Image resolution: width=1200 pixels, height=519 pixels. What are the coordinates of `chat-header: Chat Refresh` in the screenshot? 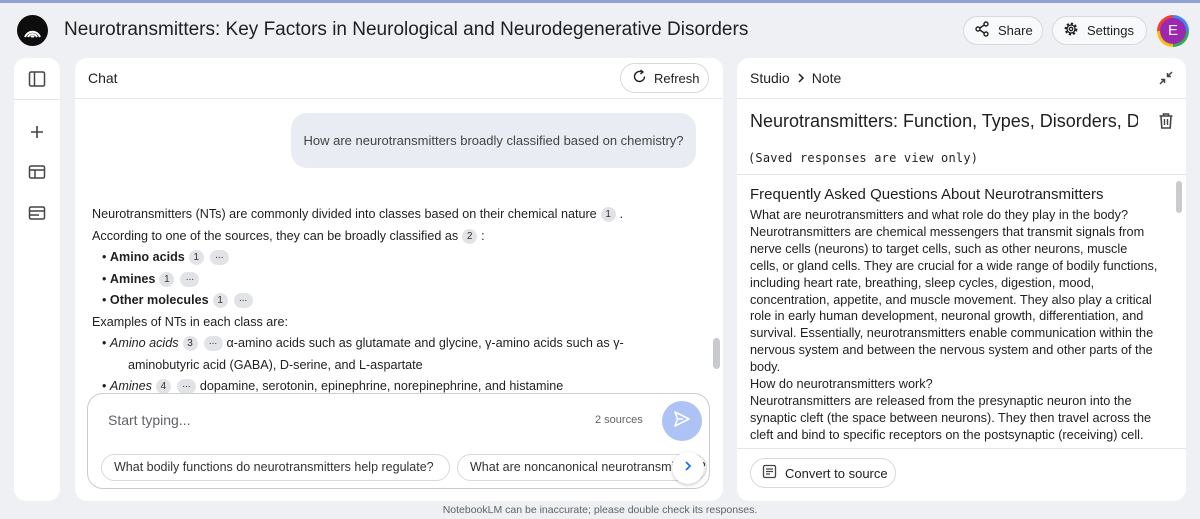 It's located at (399, 78).